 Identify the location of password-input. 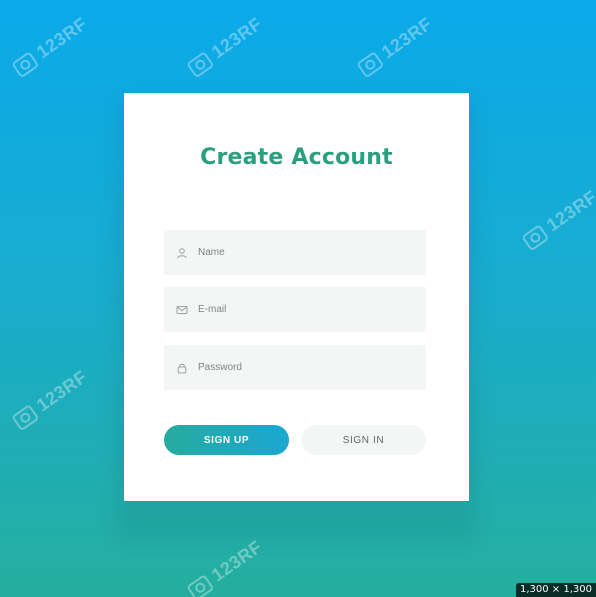
(303, 367).